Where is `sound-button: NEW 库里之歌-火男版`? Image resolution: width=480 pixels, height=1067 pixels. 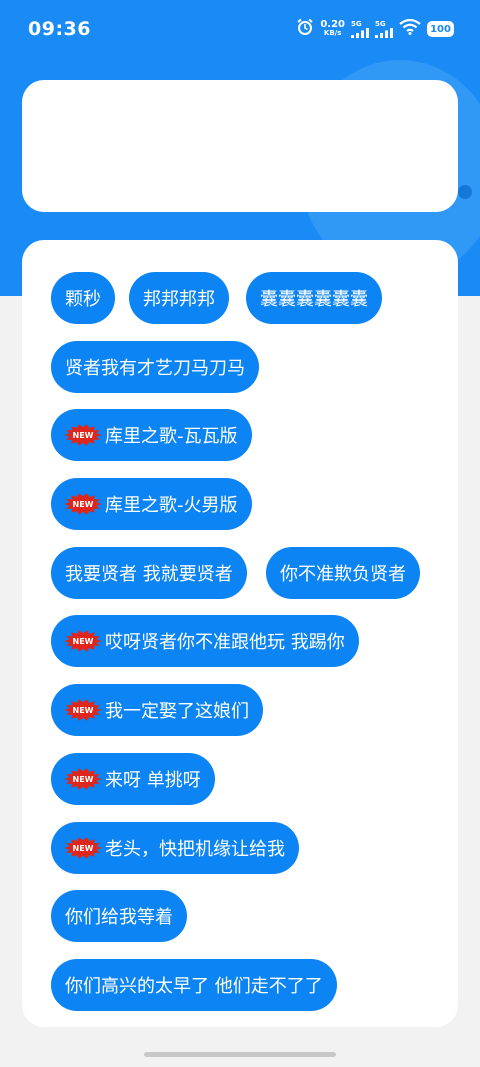 sound-button: NEW 库里之歌-火男版 is located at coordinates (151, 504).